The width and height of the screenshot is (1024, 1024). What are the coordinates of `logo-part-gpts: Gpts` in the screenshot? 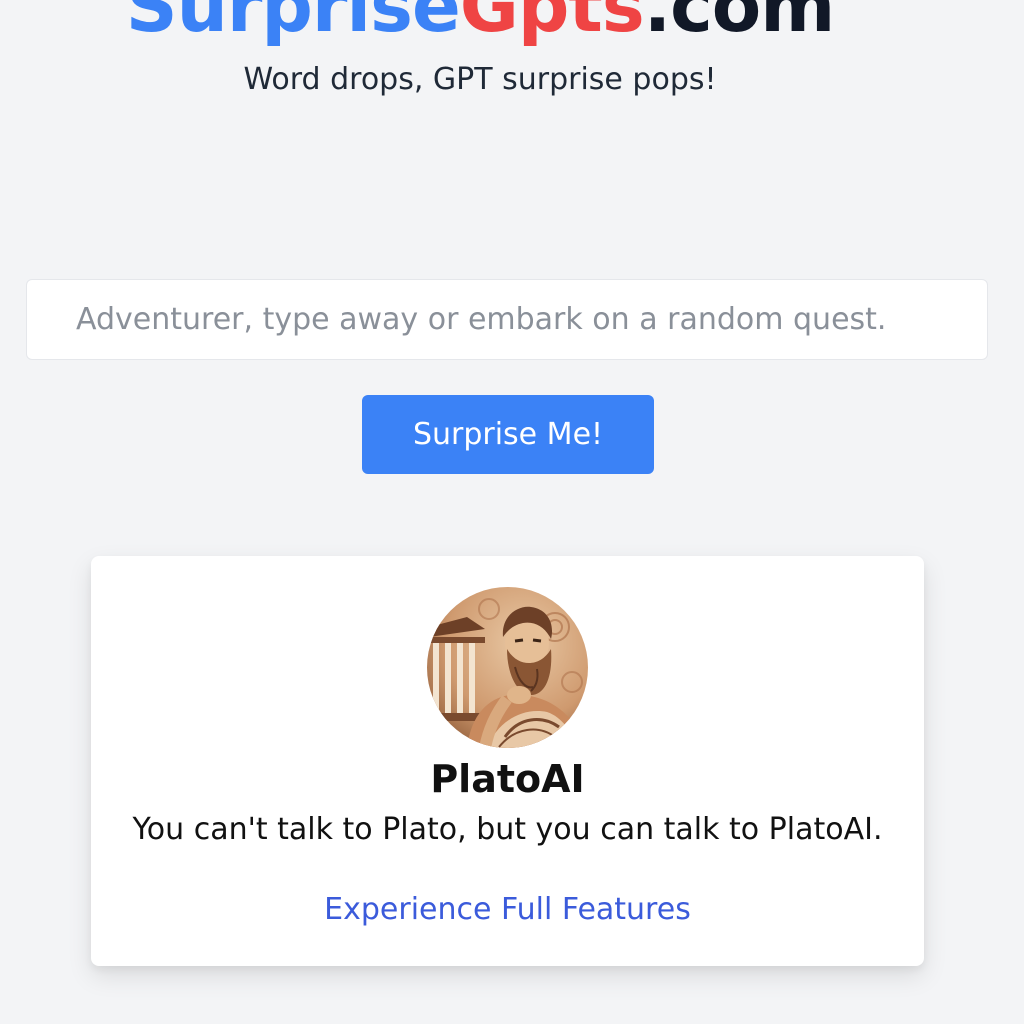 It's located at (552, 24).